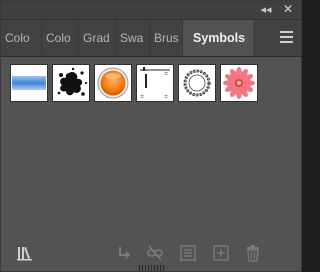 The image size is (320, 272). I want to click on tab-symbols: Symbols, so click(218, 38).